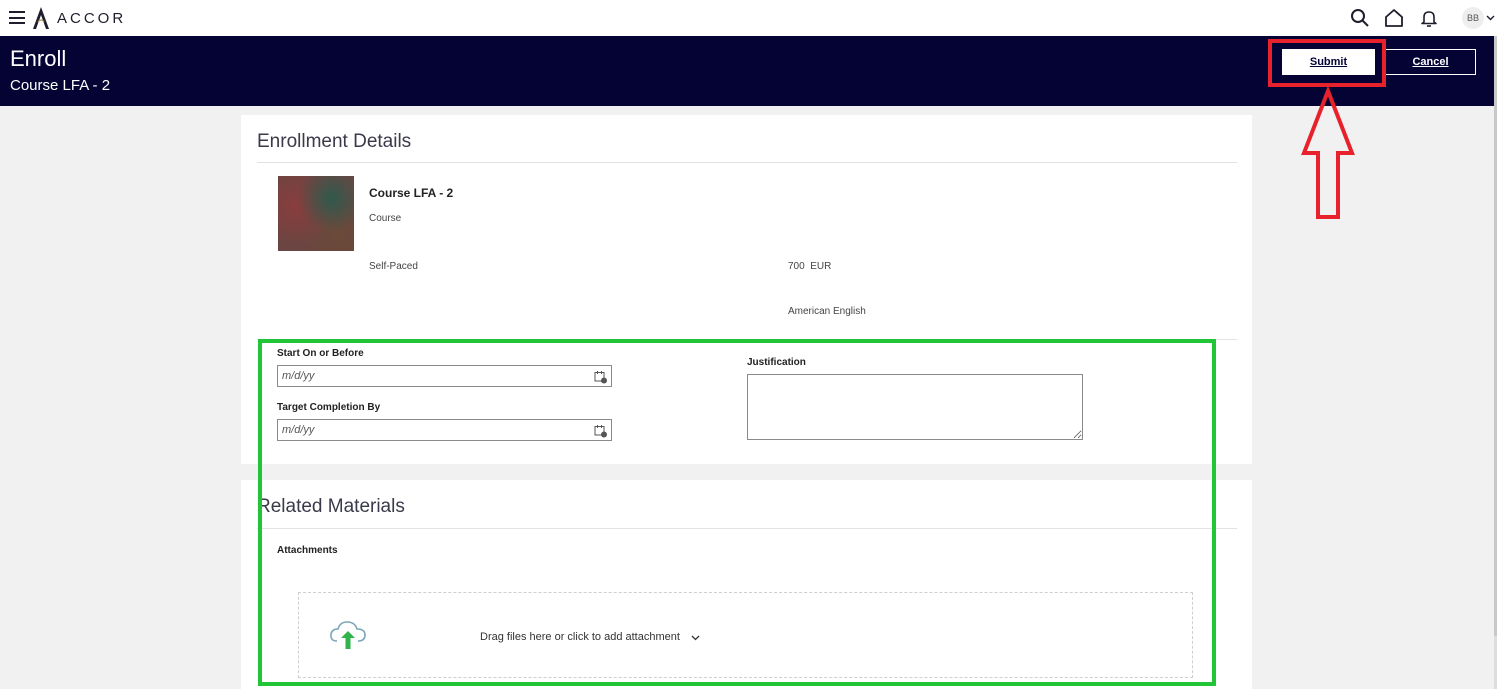  What do you see at coordinates (320, 353) in the screenshot?
I see `start-date-label: Start On or Before` at bounding box center [320, 353].